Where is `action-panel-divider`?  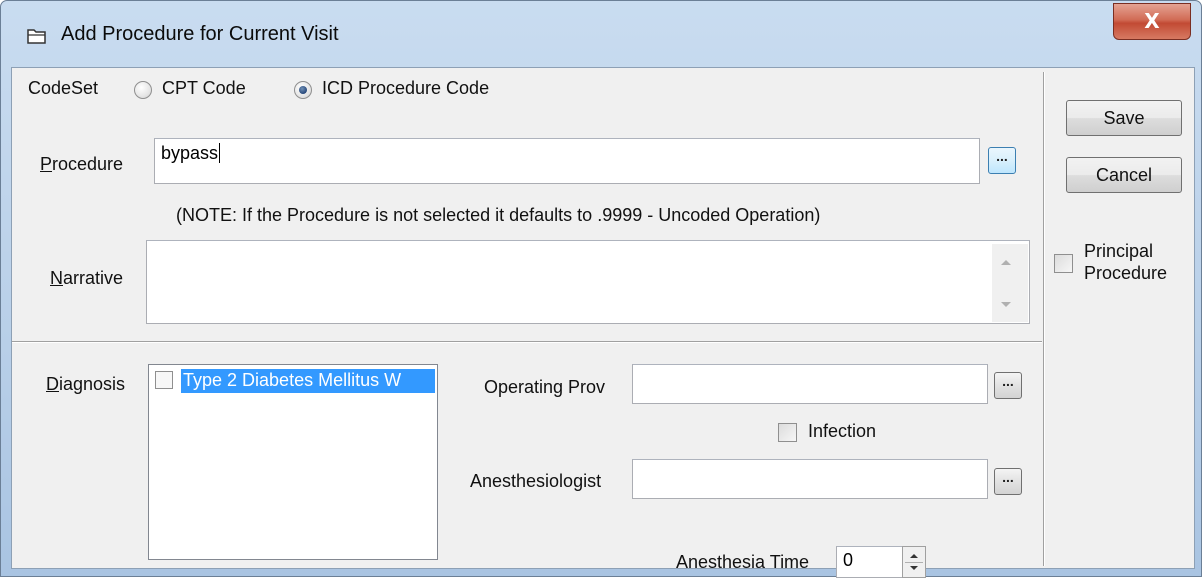 action-panel-divider is located at coordinates (1044, 319).